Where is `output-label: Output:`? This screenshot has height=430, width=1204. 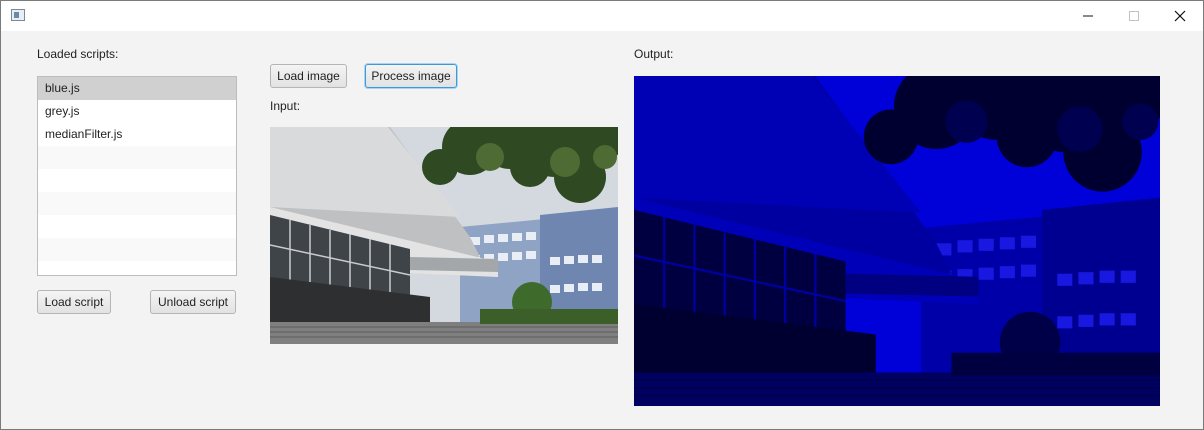 output-label: Output: is located at coordinates (654, 54).